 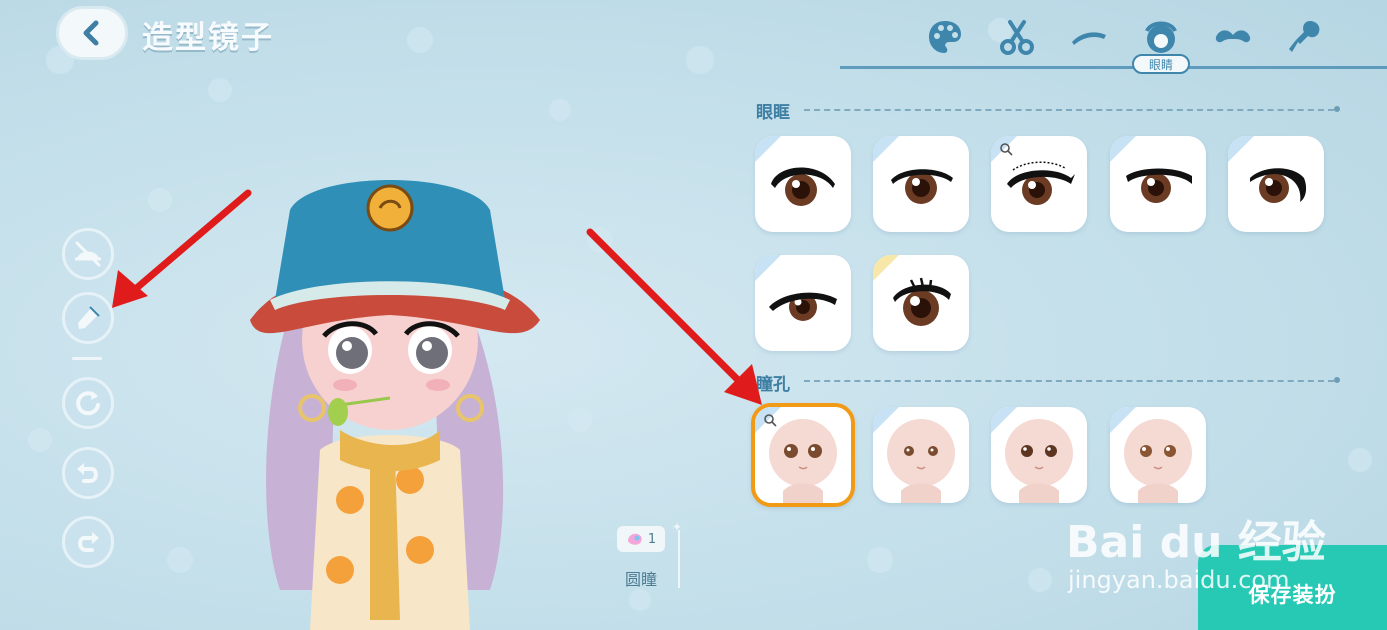 I want to click on rotate-button, so click(x=88, y=403).